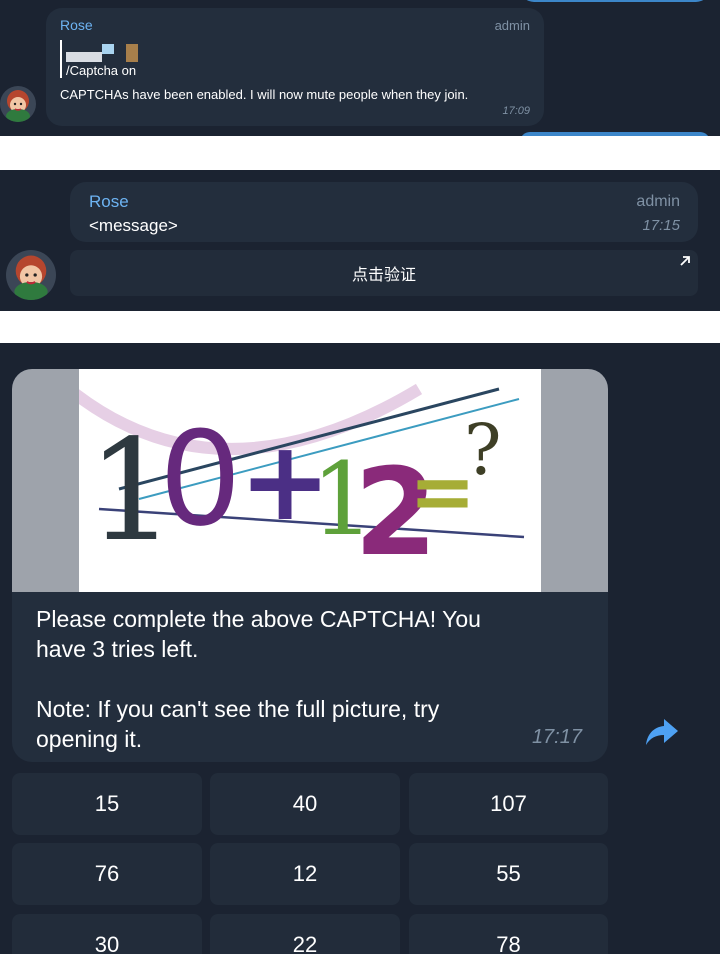  I want to click on answer-button: 40, so click(305, 804).